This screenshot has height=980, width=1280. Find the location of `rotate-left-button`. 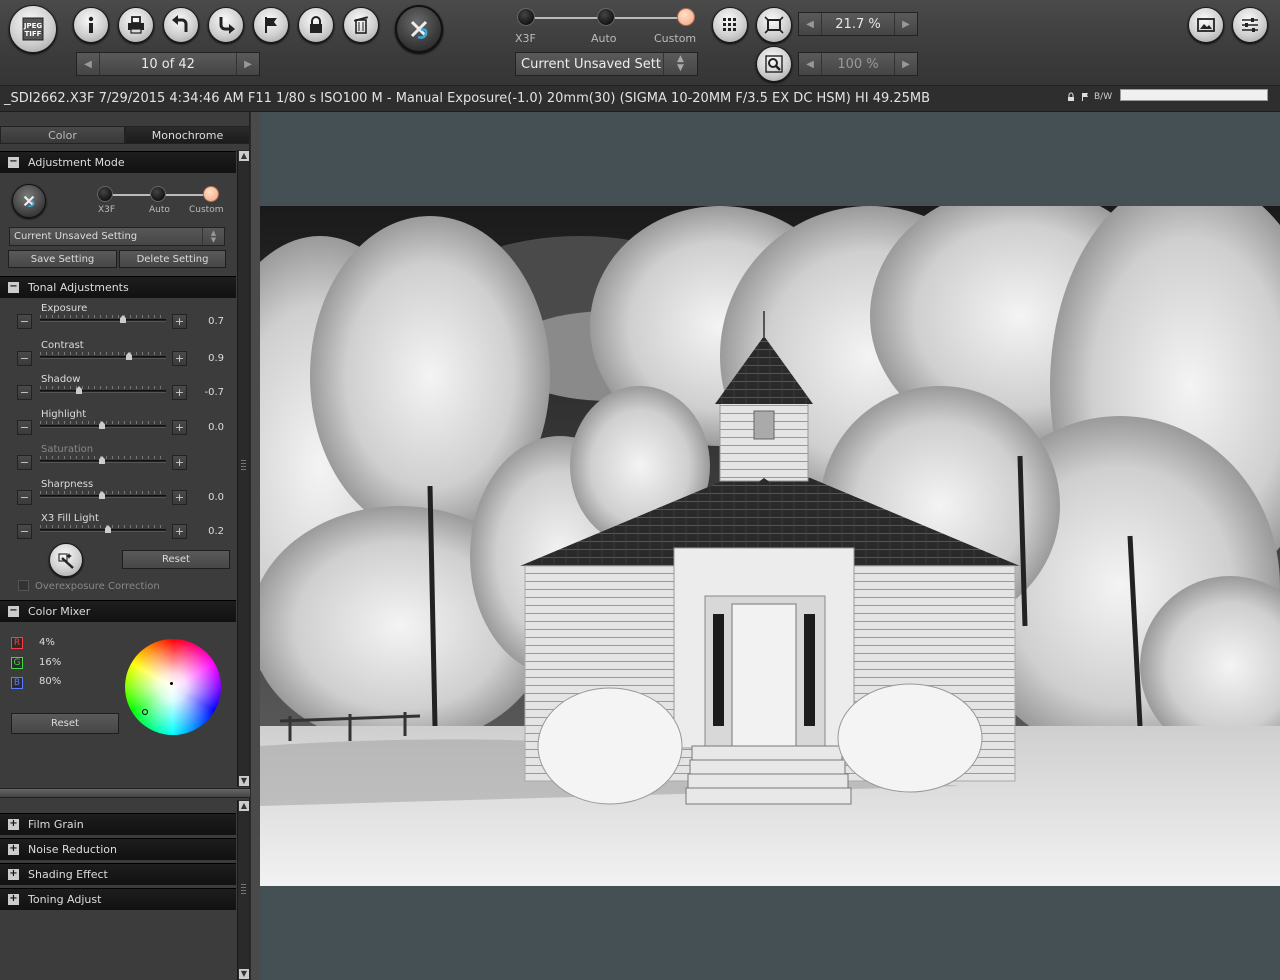

rotate-left-button is located at coordinates (181, 25).